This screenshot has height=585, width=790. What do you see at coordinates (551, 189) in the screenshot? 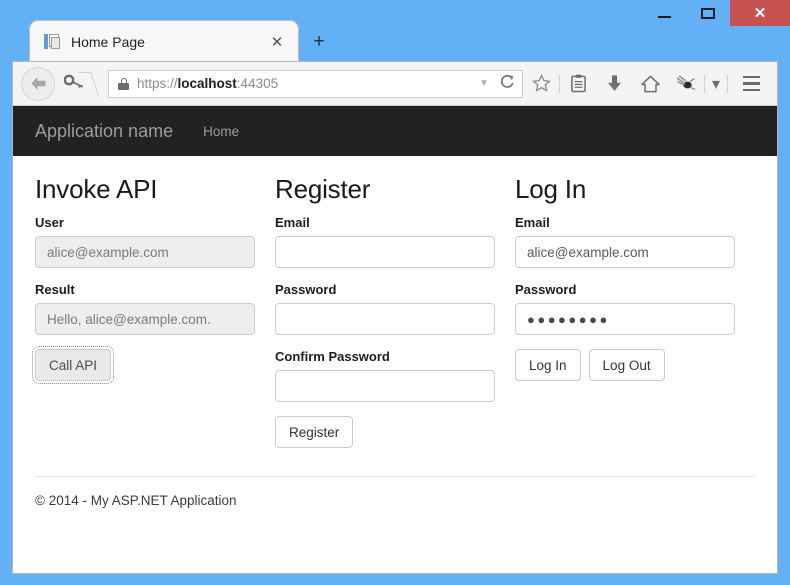
I see `heading-log-in: Log In` at bounding box center [551, 189].